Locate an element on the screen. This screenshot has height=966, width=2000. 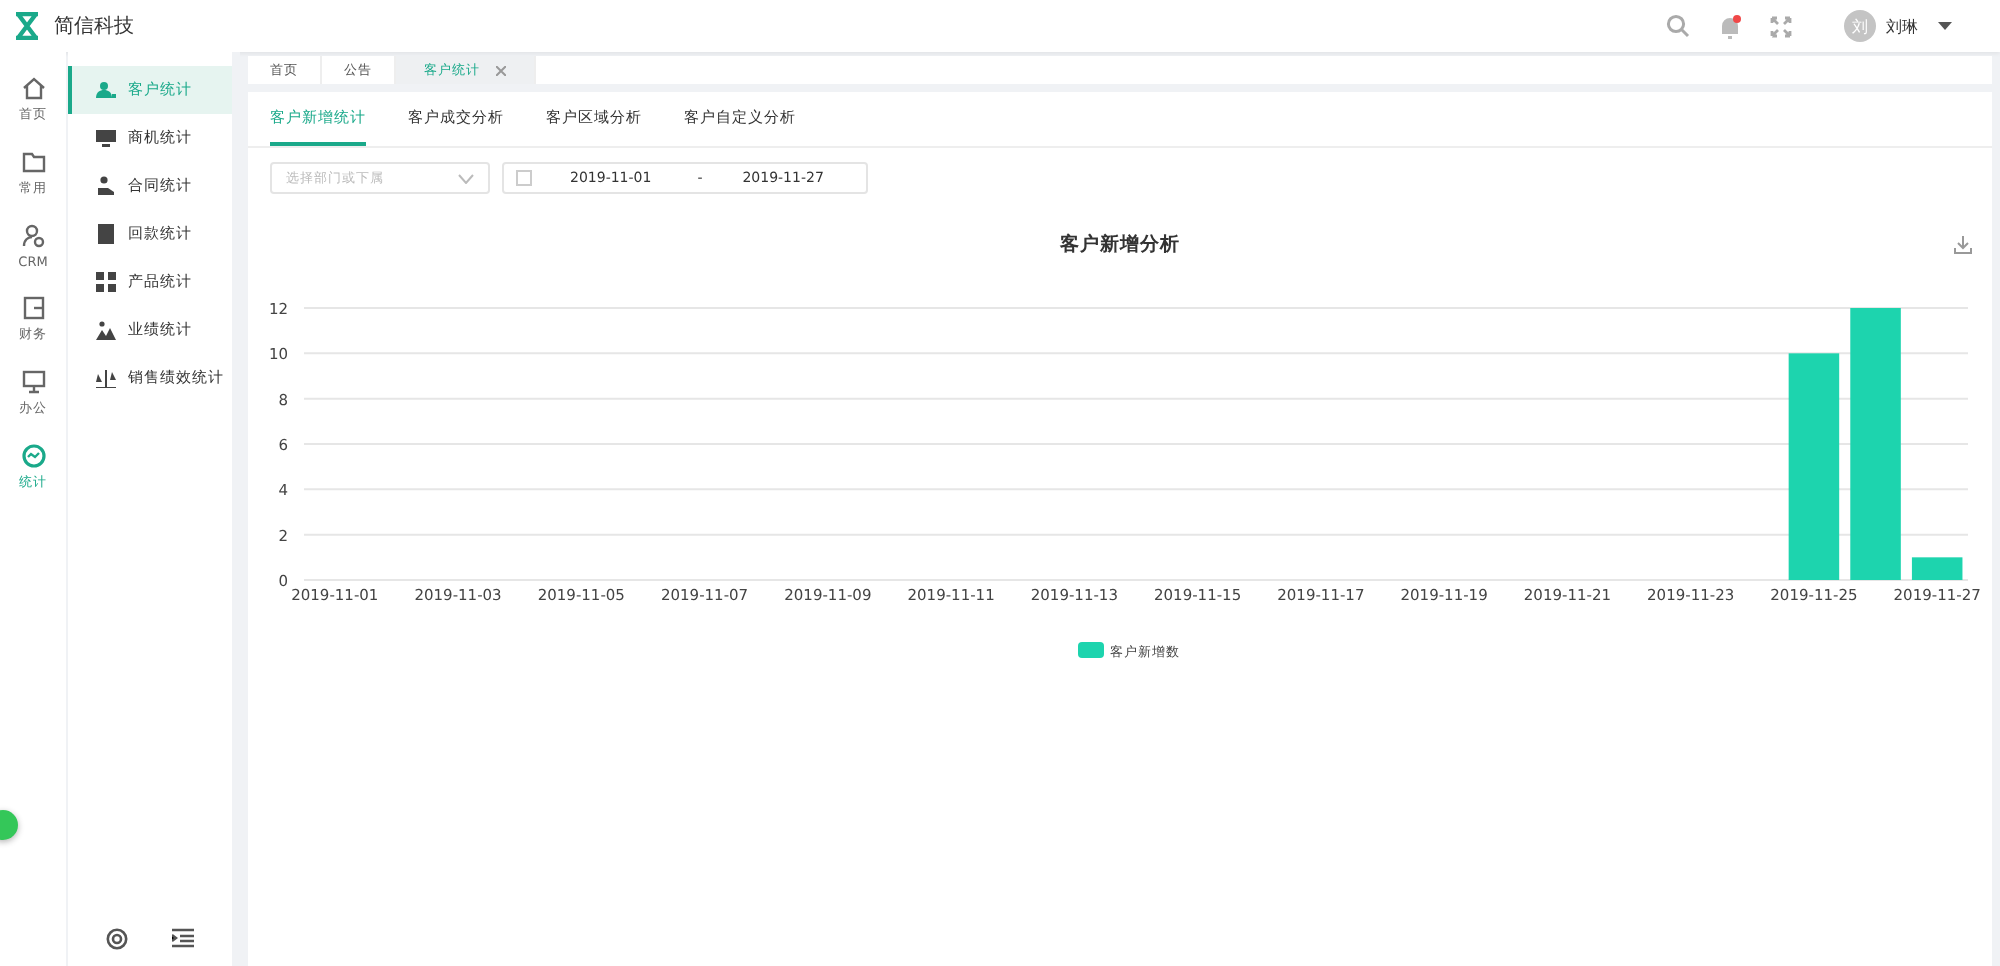
bar is located at coordinates (1937, 568).